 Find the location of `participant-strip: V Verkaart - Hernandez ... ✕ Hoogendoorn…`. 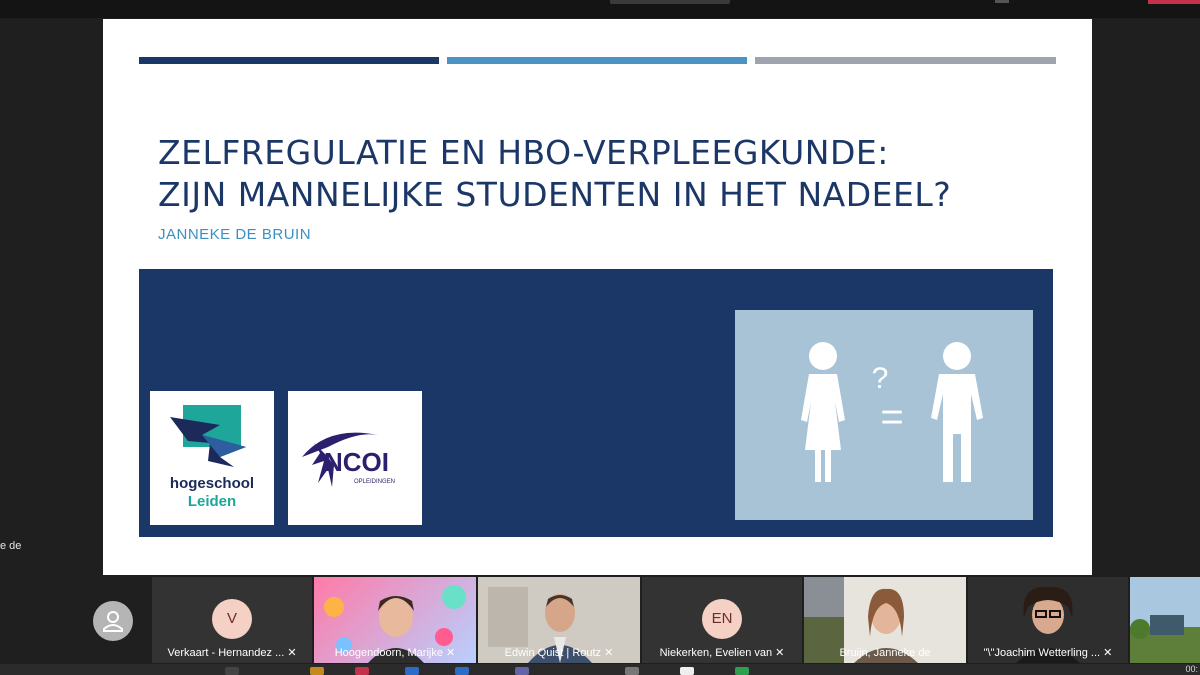

participant-strip: V Verkaart - Hernandez ... ✕ Hoogendoorn… is located at coordinates (600, 620).